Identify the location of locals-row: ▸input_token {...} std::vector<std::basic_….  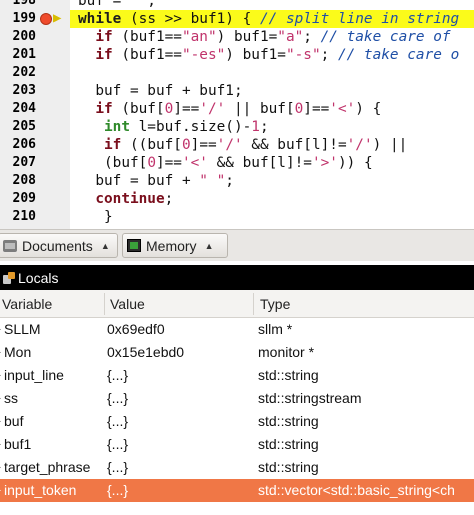
(237, 490).